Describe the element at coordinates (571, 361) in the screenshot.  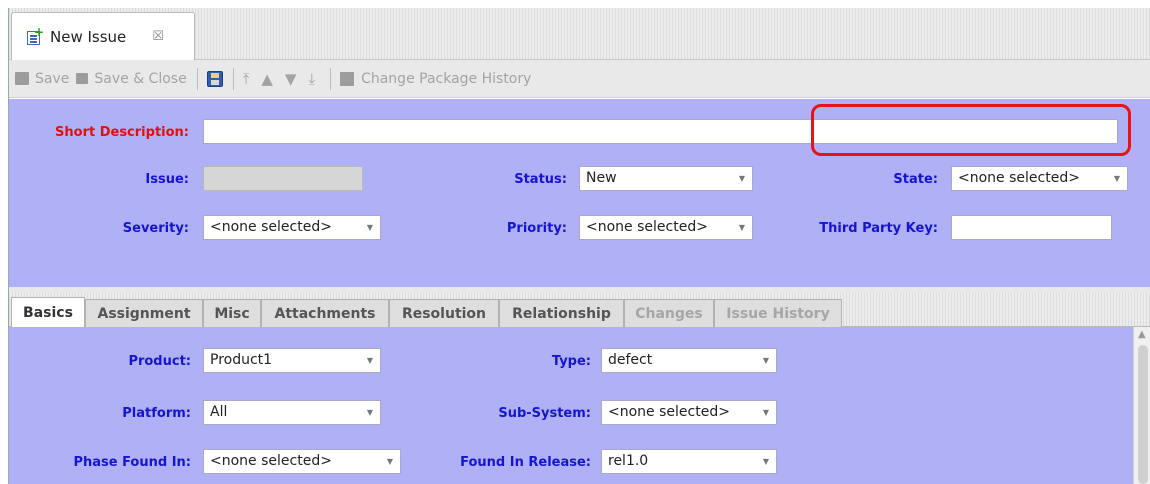
I see `type-label: Type:` at that location.